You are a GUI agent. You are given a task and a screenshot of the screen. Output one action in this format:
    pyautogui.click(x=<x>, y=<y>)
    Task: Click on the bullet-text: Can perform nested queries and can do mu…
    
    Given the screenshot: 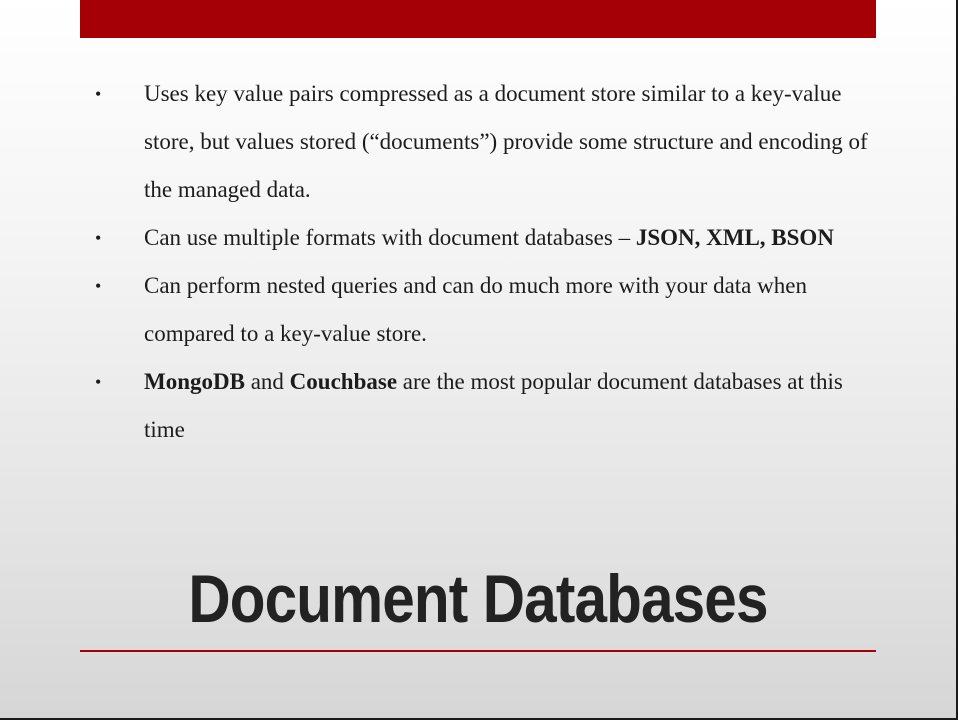 What is the action you would take?
    pyautogui.click(x=475, y=309)
    